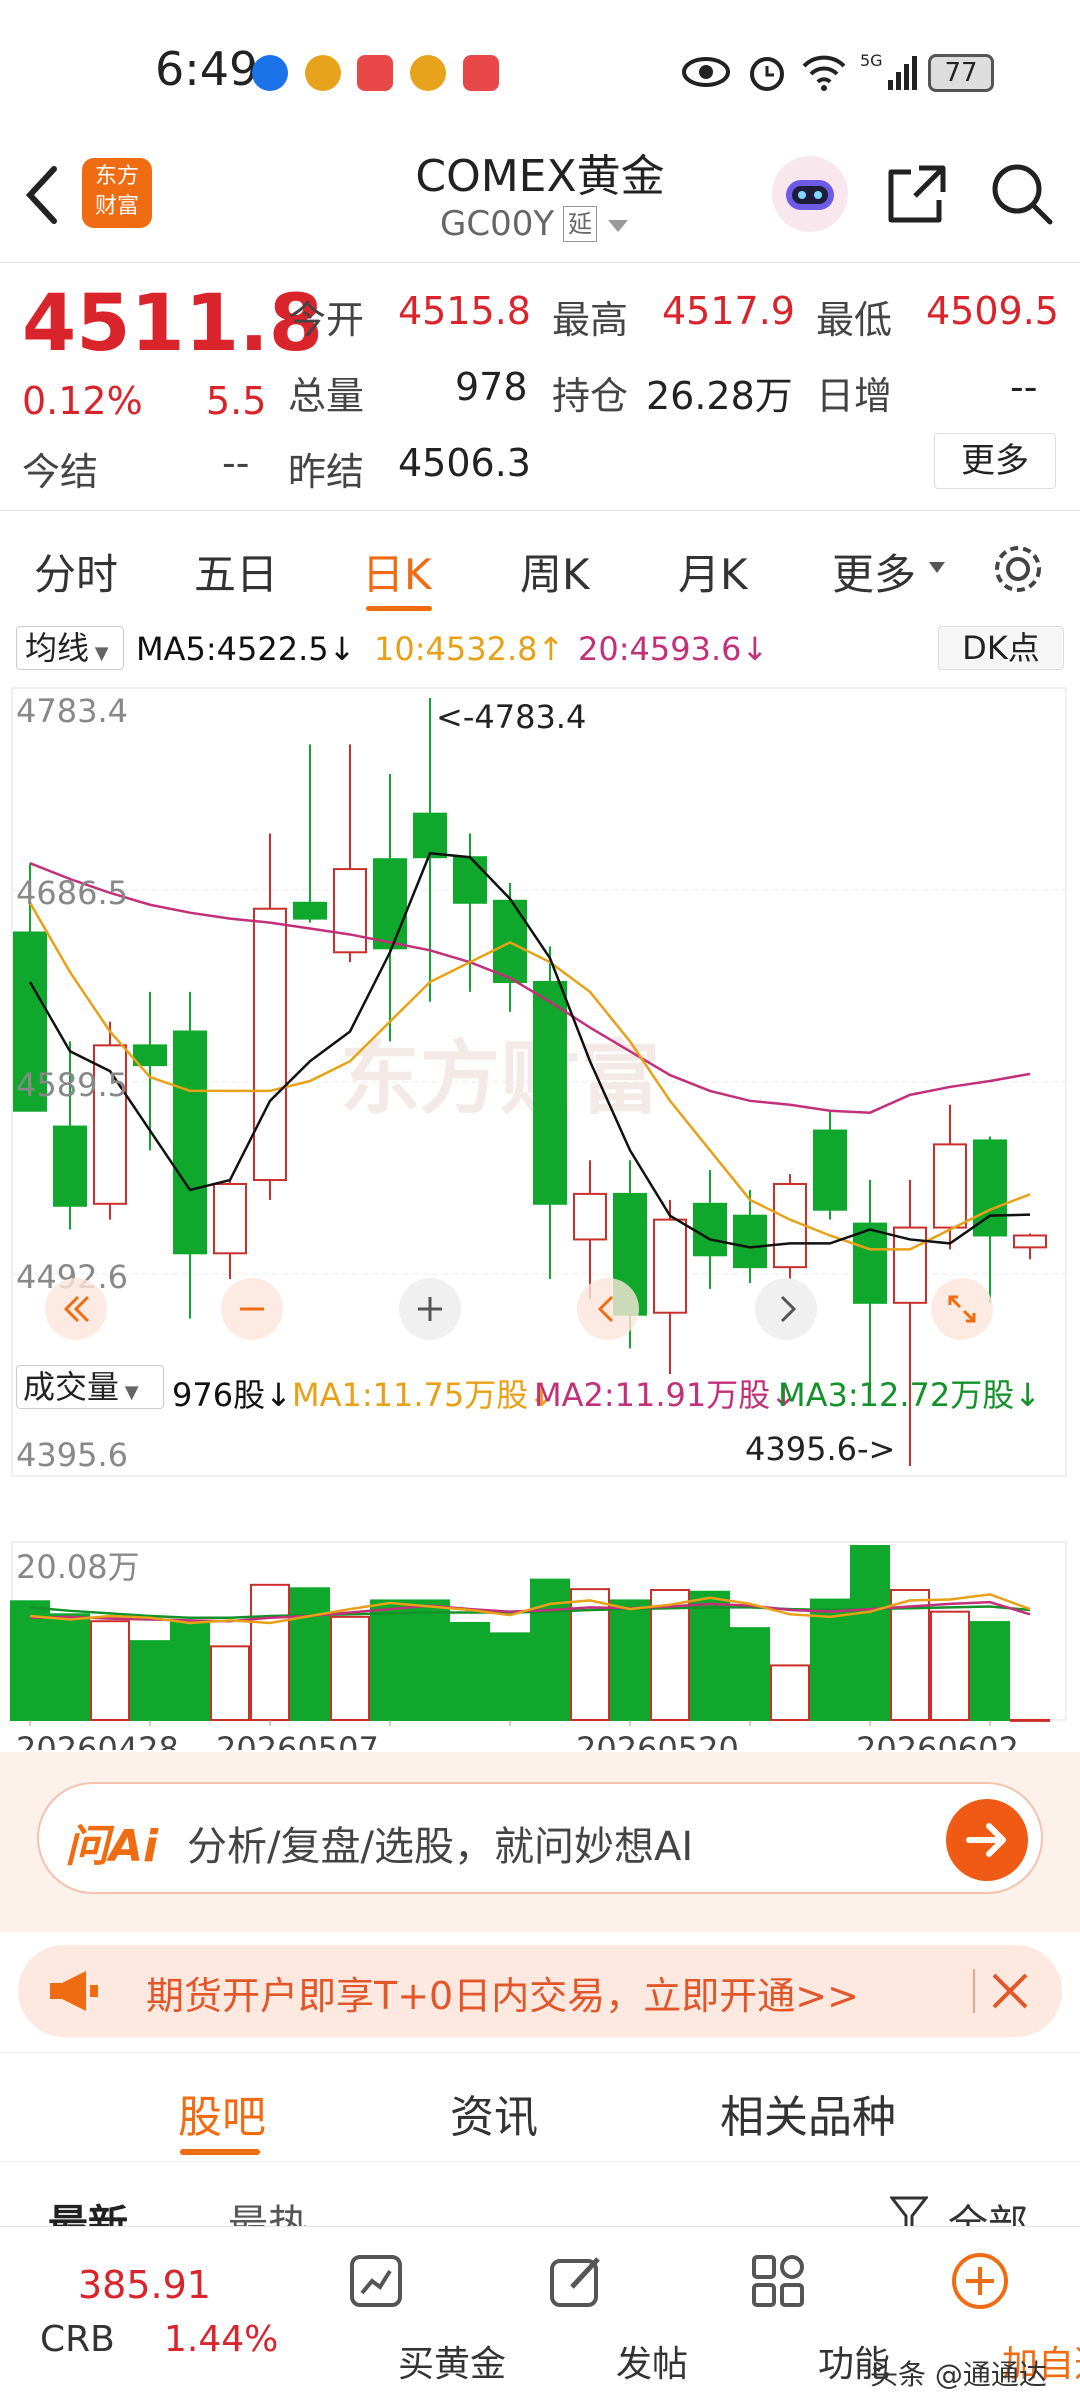 This screenshot has height=2401, width=1080. I want to click on high-annotation: <-4783.4, so click(511, 717).